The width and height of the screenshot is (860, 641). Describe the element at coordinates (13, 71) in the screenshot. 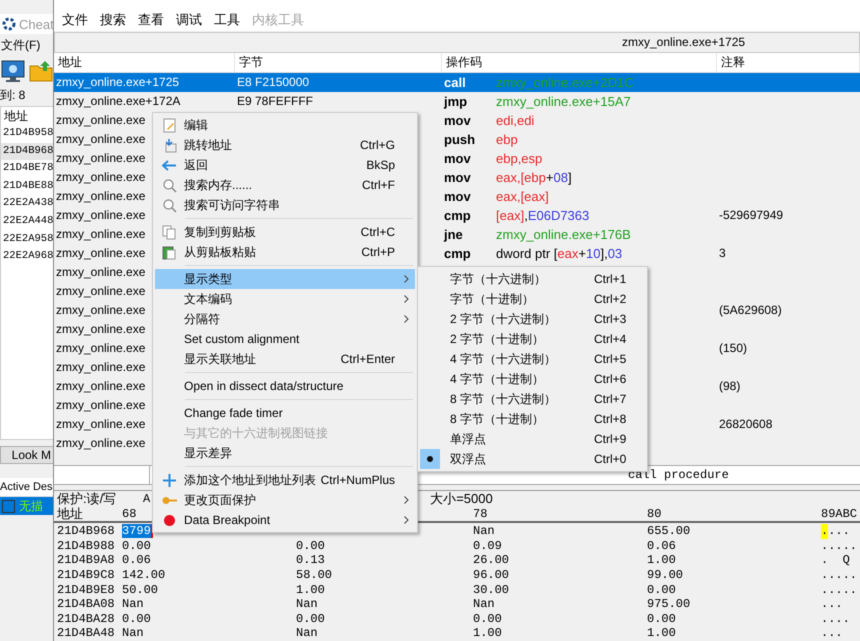

I see `monitor-icon` at that location.